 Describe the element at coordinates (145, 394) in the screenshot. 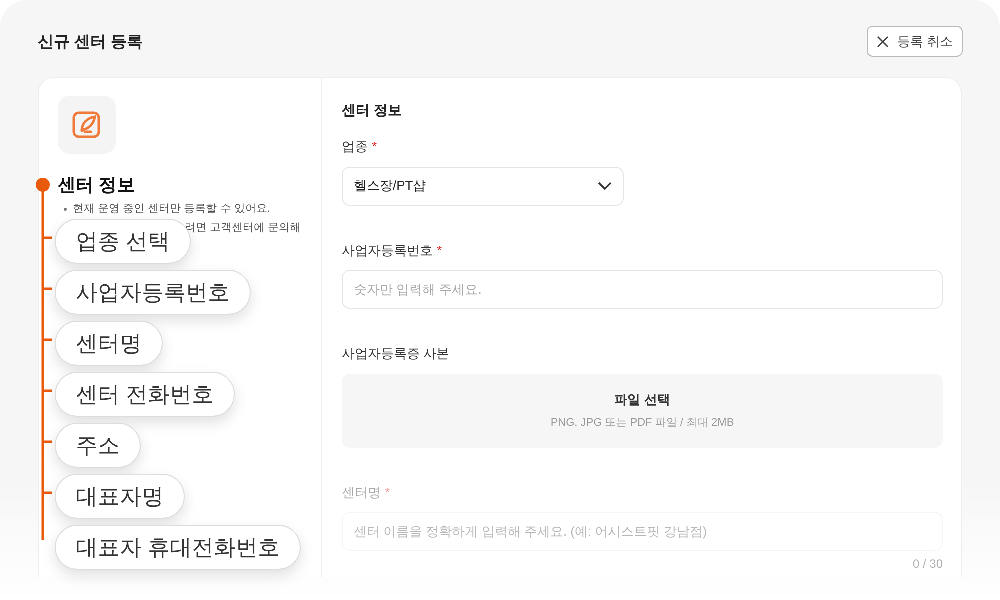

I see `step-chip: 센터 전화번호` at that location.